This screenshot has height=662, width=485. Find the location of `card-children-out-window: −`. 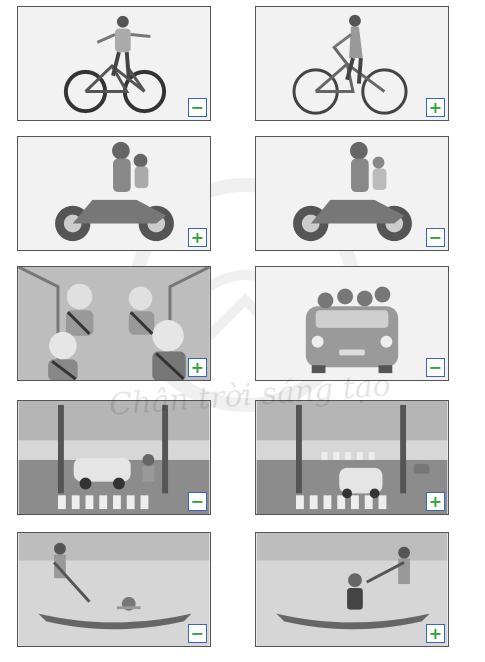

card-children-out-window: − is located at coordinates (352, 323).